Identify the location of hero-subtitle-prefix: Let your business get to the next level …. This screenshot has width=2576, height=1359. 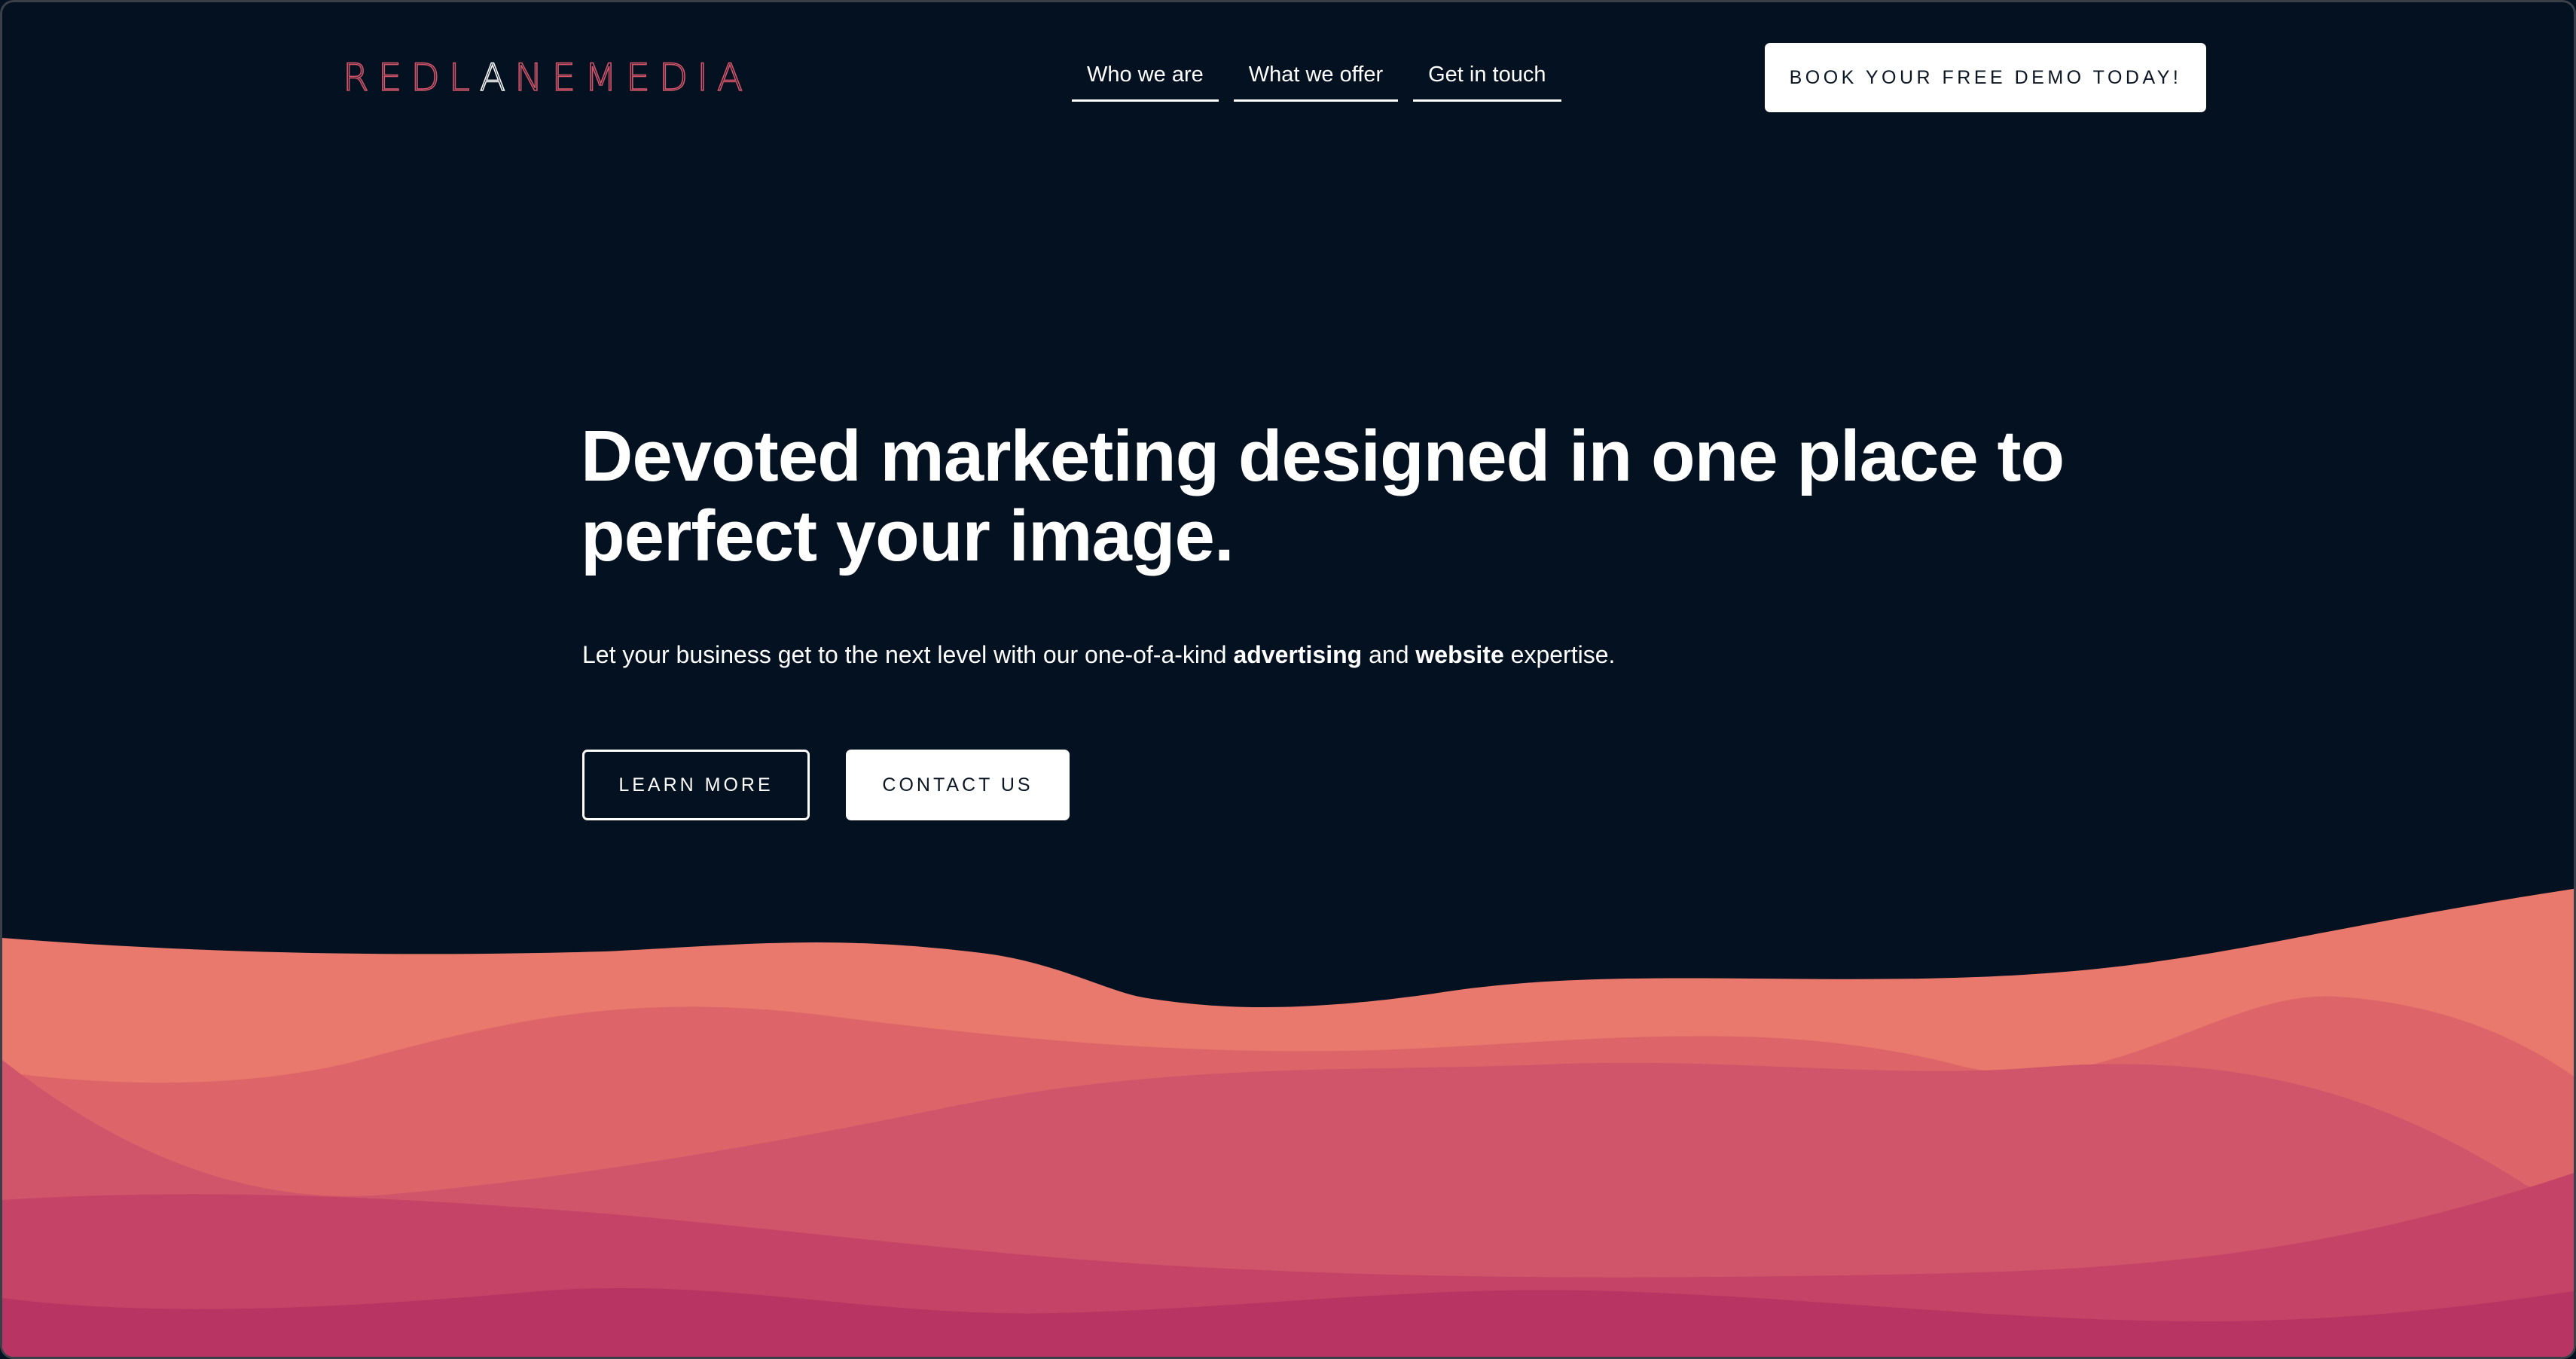
(908, 654).